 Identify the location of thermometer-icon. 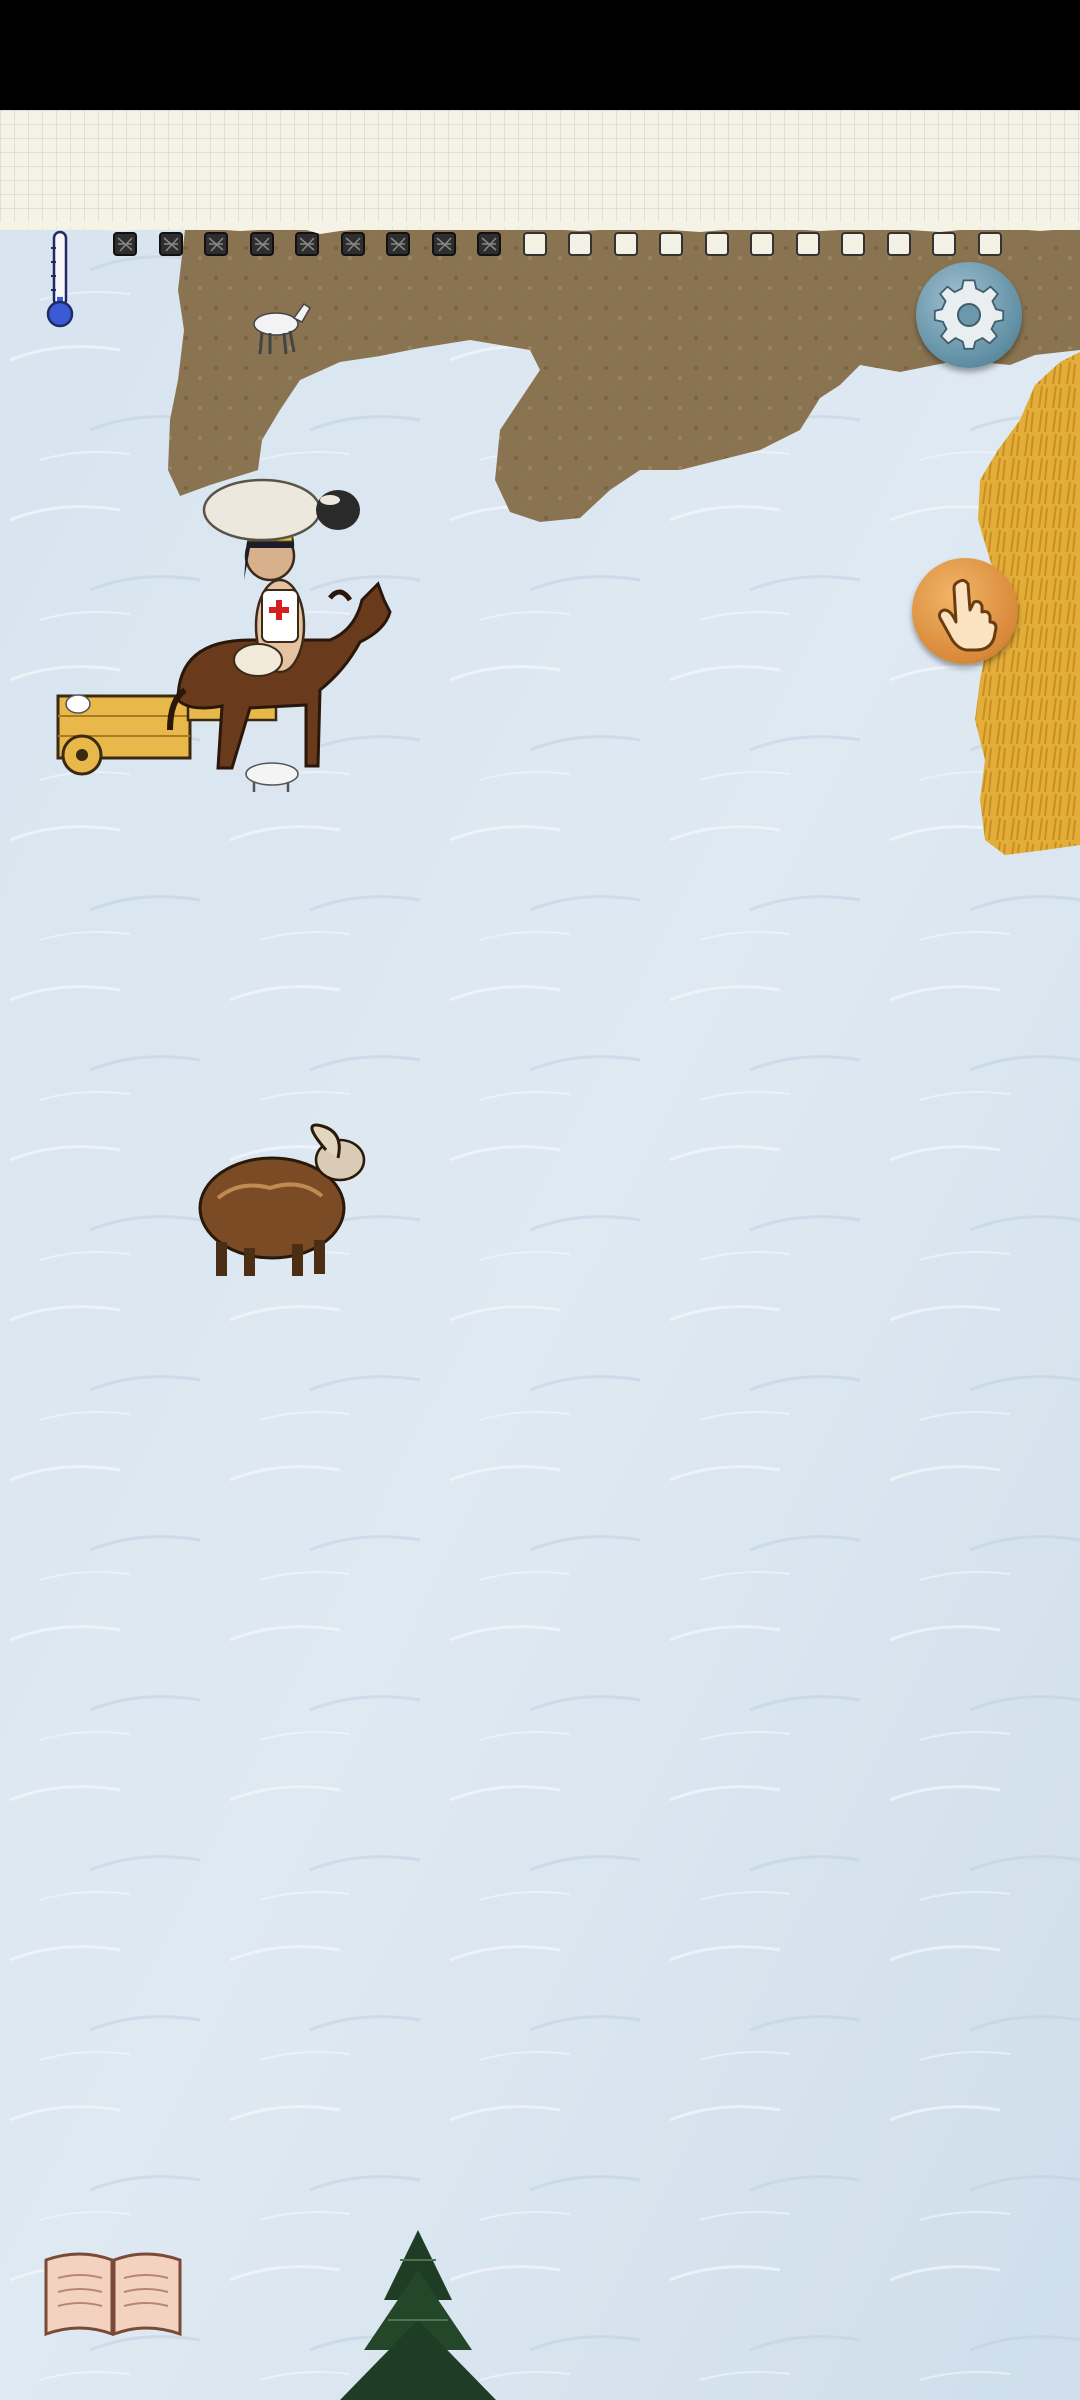
(60, 279).